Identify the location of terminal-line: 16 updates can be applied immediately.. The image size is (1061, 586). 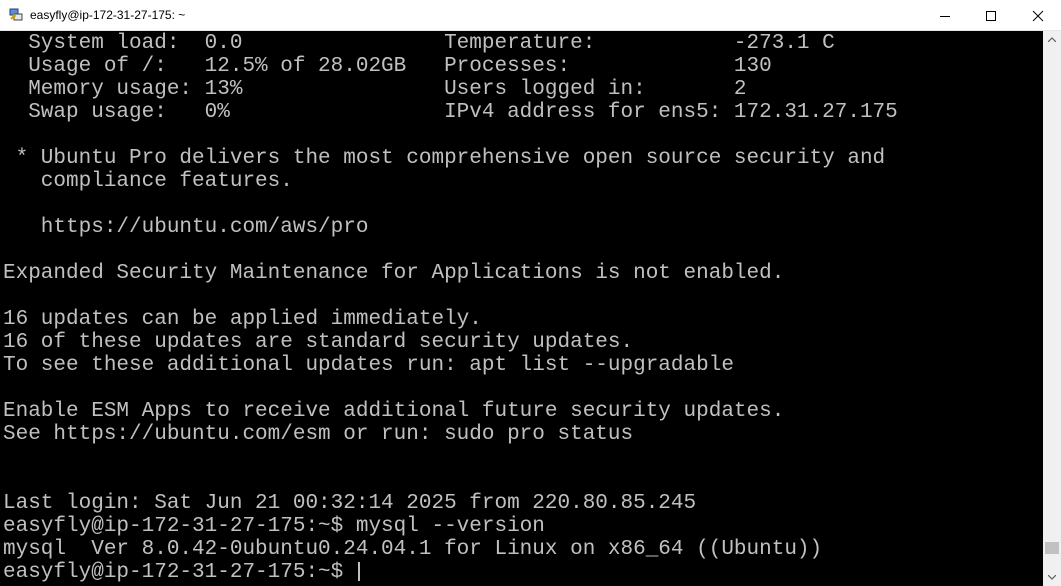
(242, 319).